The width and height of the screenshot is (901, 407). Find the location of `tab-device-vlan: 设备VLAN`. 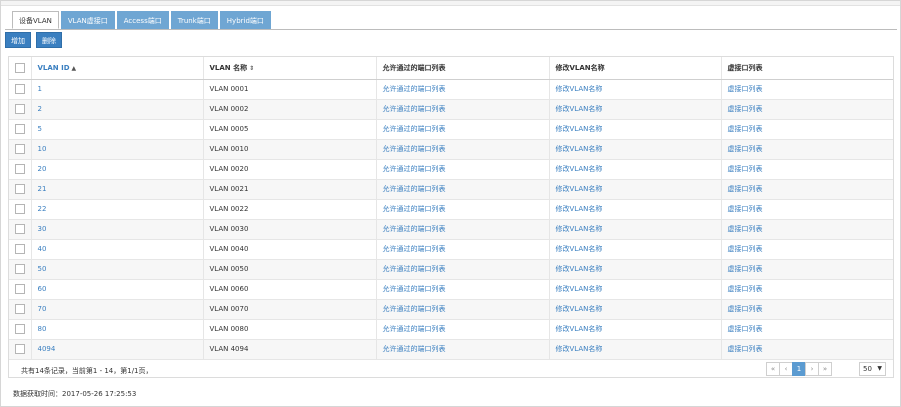

tab-device-vlan: 设备VLAN is located at coordinates (35, 20).